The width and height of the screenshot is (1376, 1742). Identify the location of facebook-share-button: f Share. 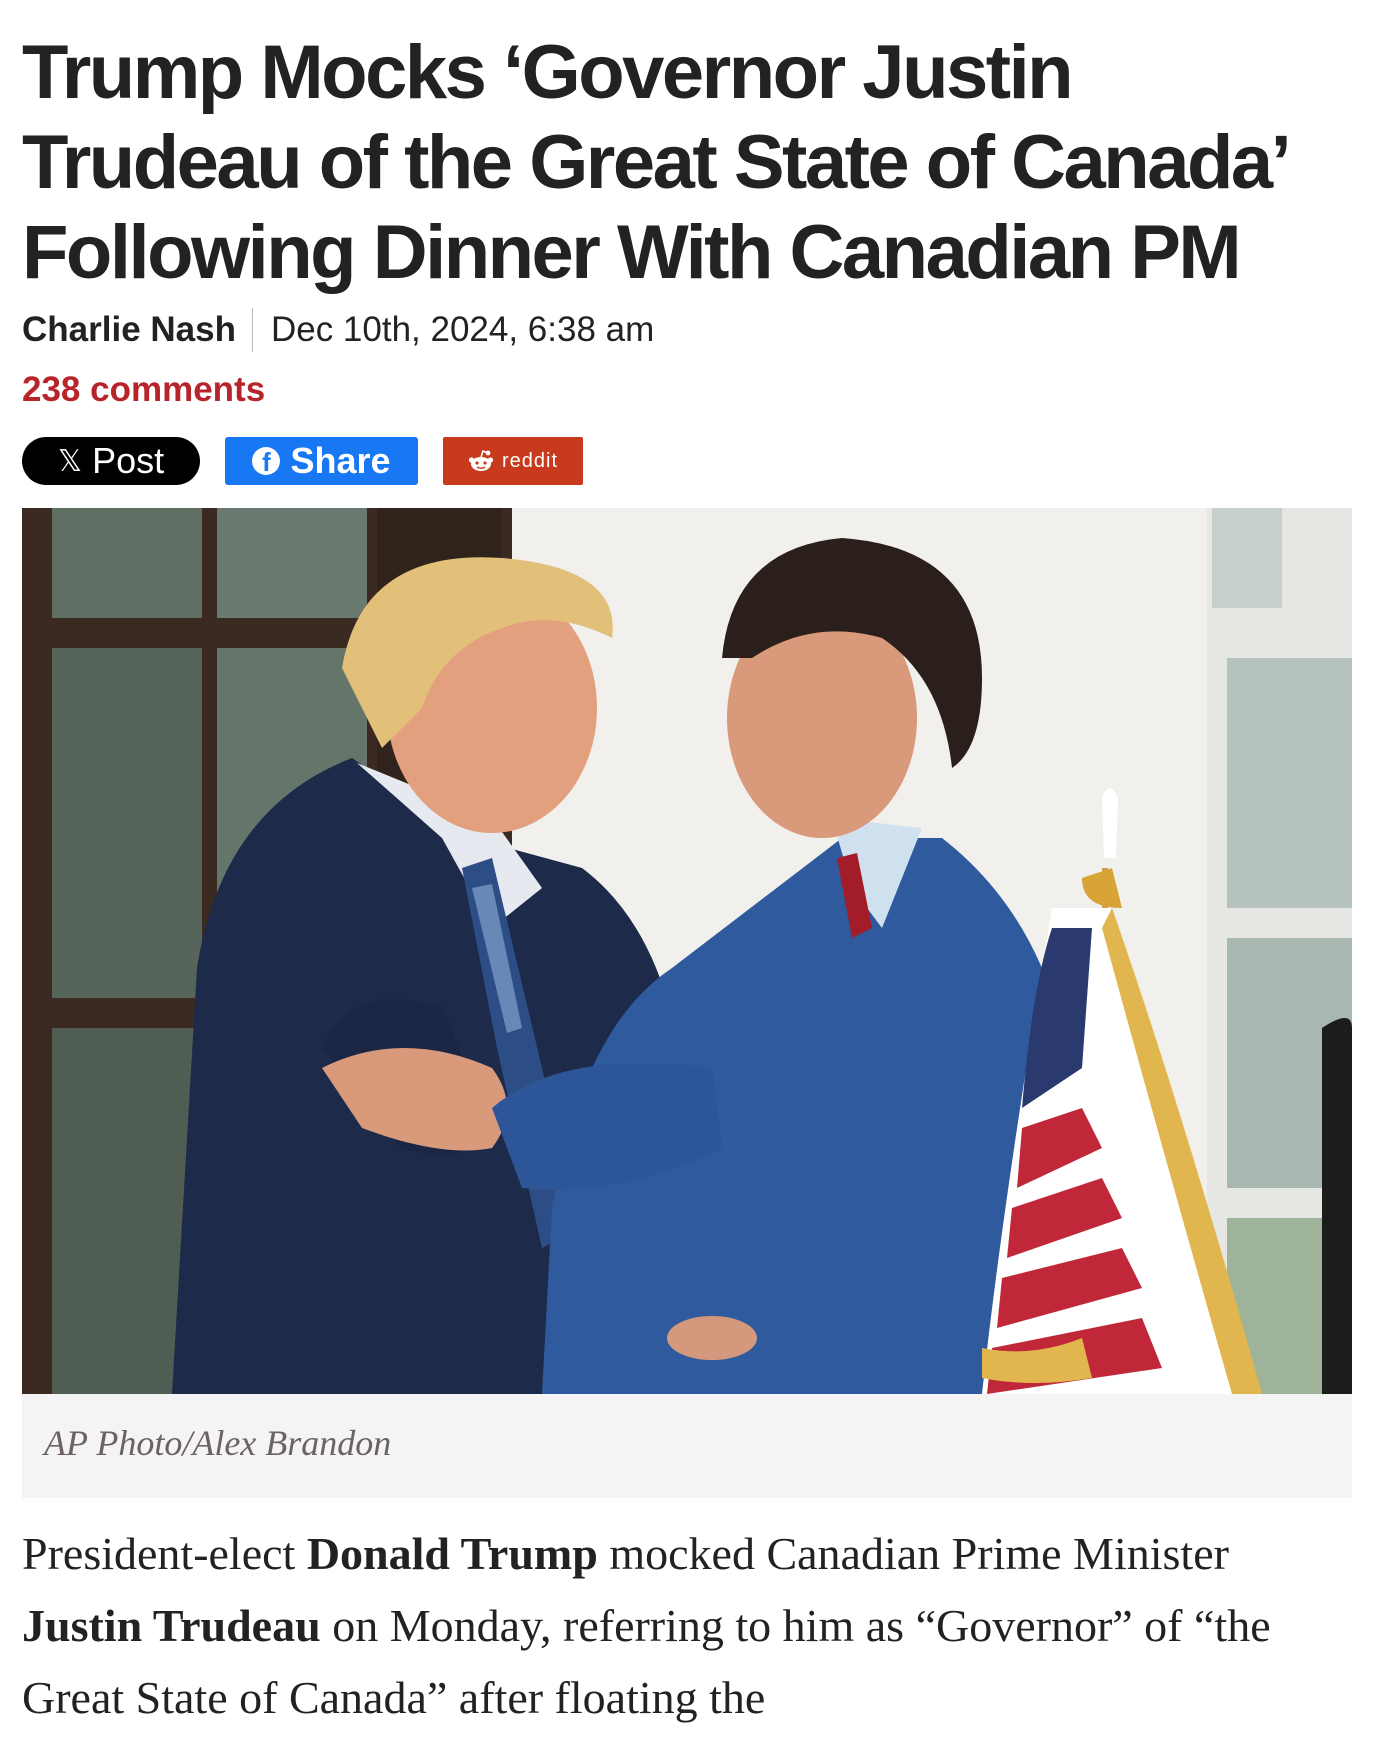
(321, 461).